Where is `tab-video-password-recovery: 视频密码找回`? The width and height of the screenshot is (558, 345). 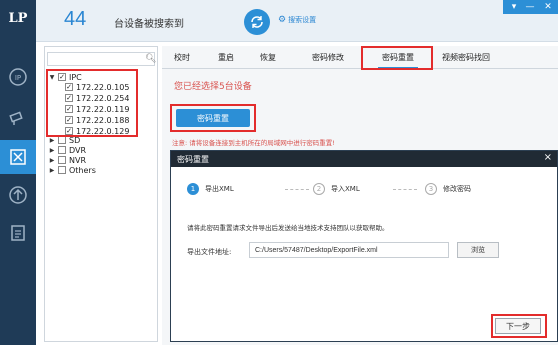
tab-video-password-recovery: 视频密码找回 is located at coordinates (466, 57).